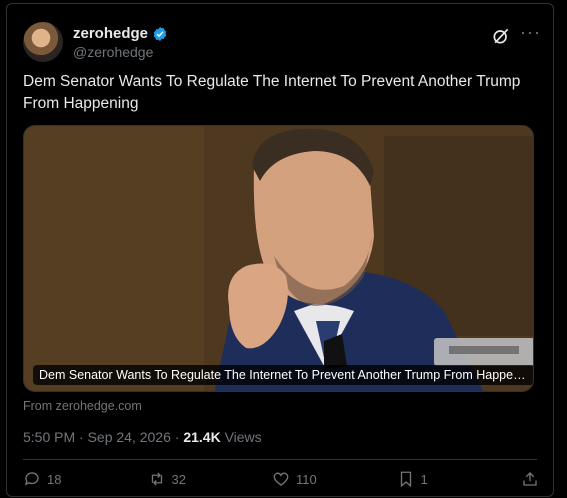  Describe the element at coordinates (113, 52) in the screenshot. I see `author-handle: @zerohedge` at that location.